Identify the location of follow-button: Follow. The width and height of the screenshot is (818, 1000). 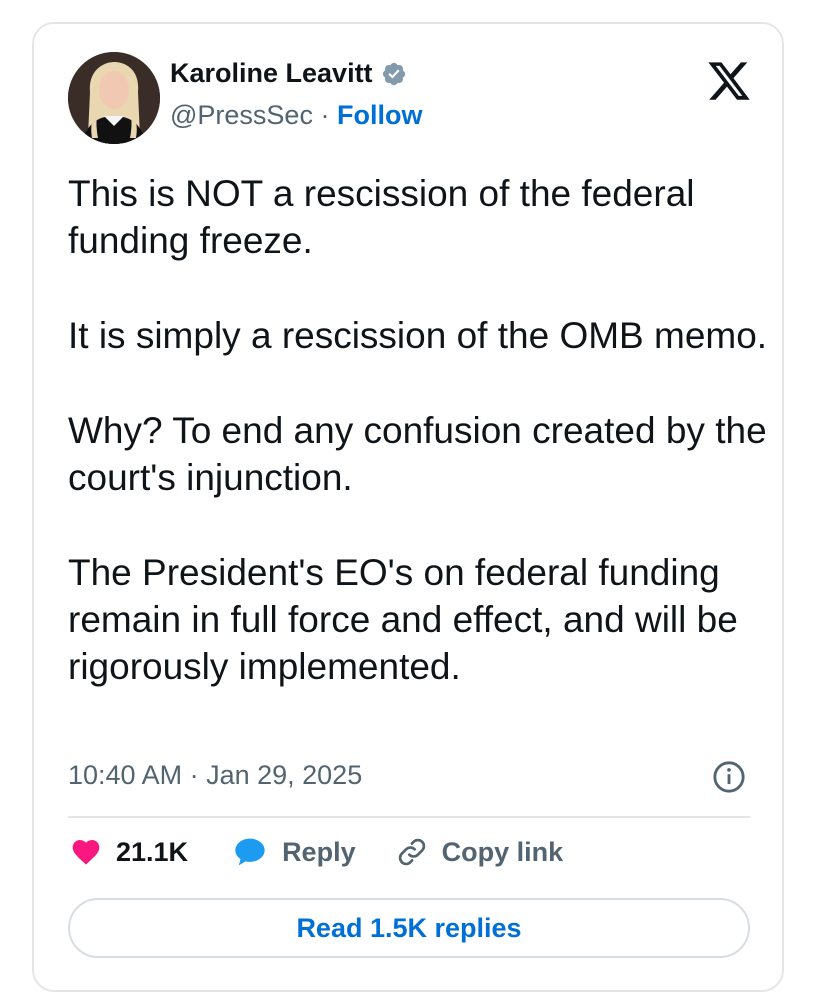
(379, 115).